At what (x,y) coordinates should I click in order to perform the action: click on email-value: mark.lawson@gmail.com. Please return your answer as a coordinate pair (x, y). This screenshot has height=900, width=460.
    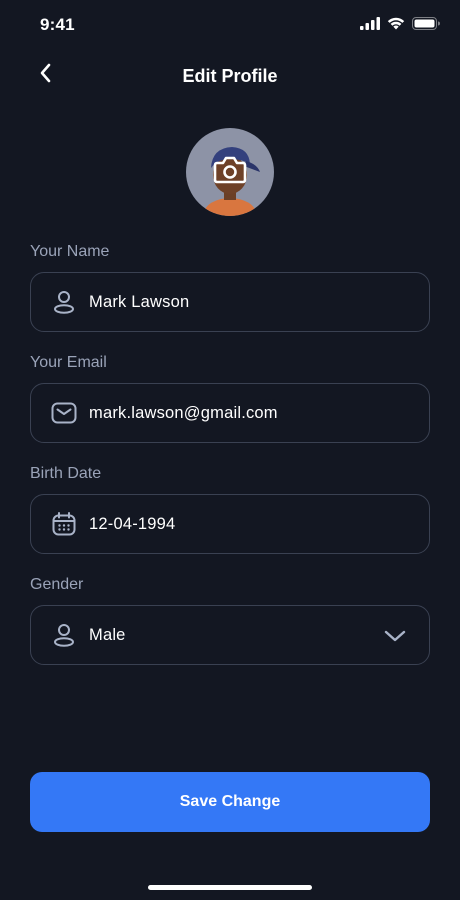
    Looking at the image, I should click on (183, 412).